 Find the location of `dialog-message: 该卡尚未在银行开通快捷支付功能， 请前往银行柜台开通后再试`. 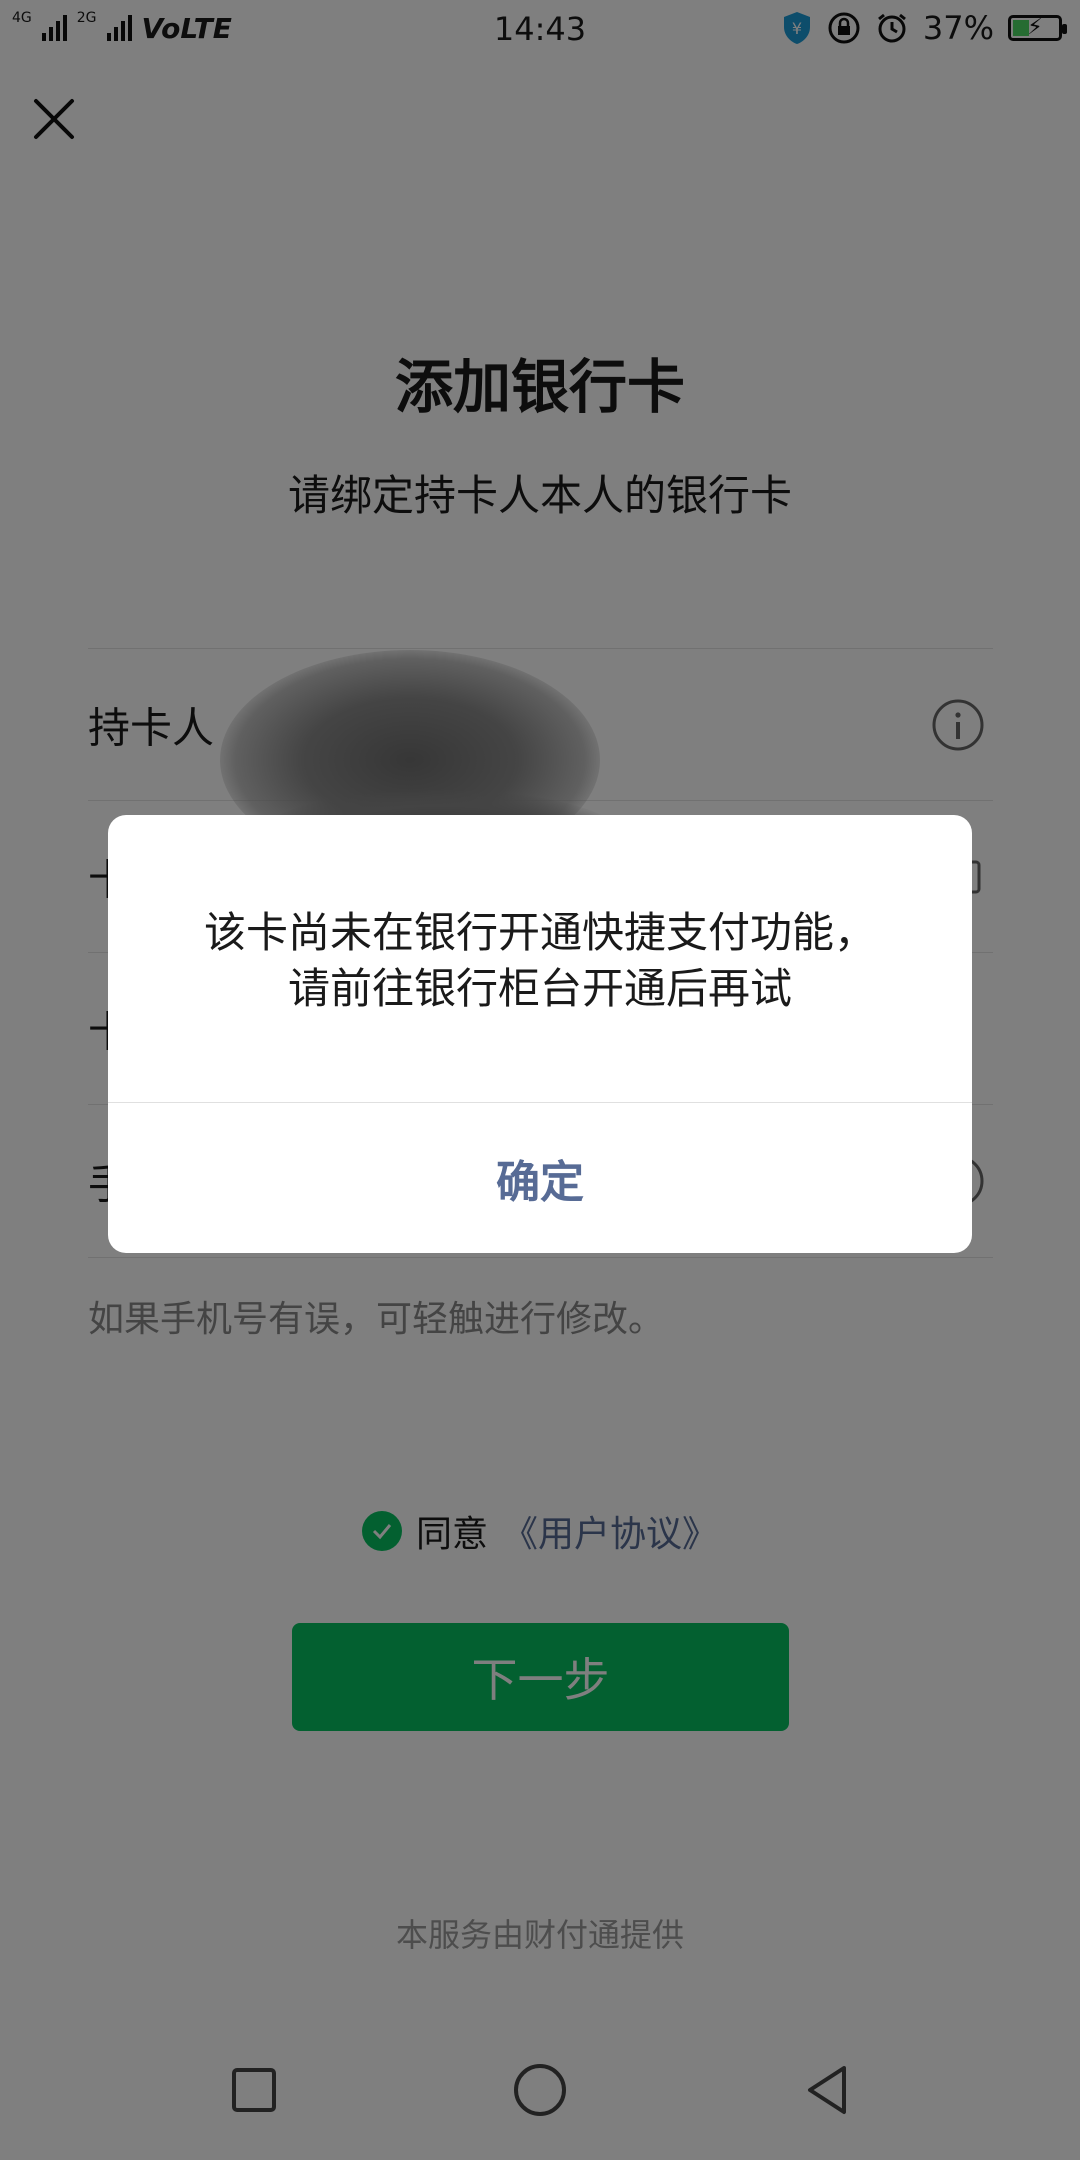

dialog-message: 该卡尚未在银行开通快捷支付功能， 请前往银行柜台开通后再试 is located at coordinates (540, 961).